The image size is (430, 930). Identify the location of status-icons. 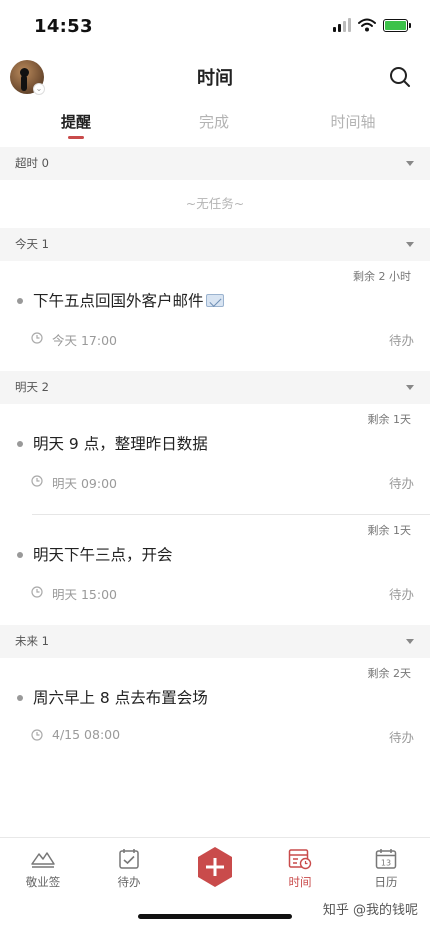
(372, 25).